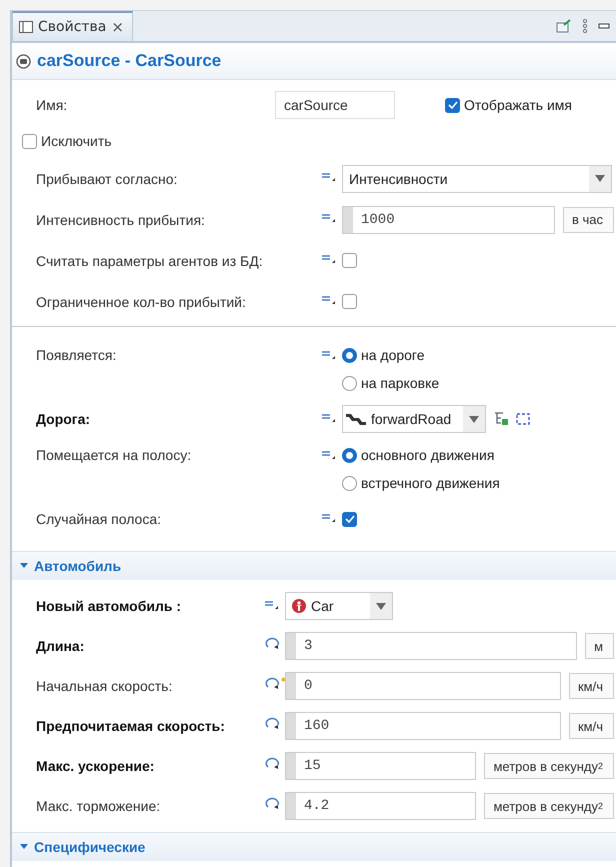 This screenshot has width=616, height=867. Describe the element at coordinates (380, 766) in the screenshot. I see `input-field: 15` at that location.